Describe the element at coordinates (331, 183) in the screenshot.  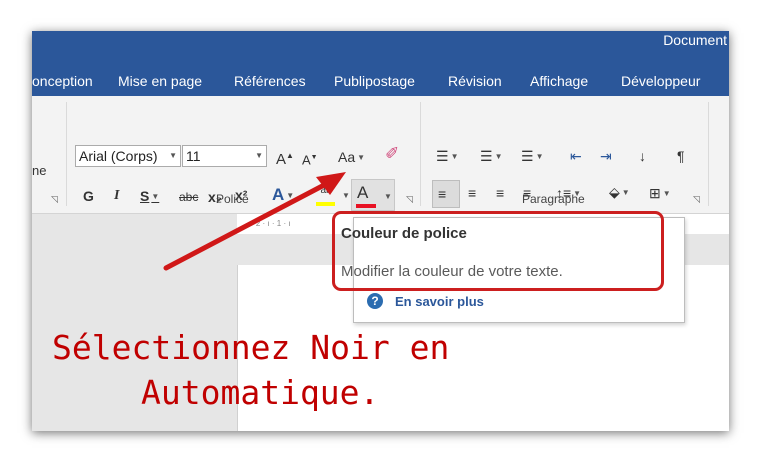
I see `arrow-head-icon` at that location.